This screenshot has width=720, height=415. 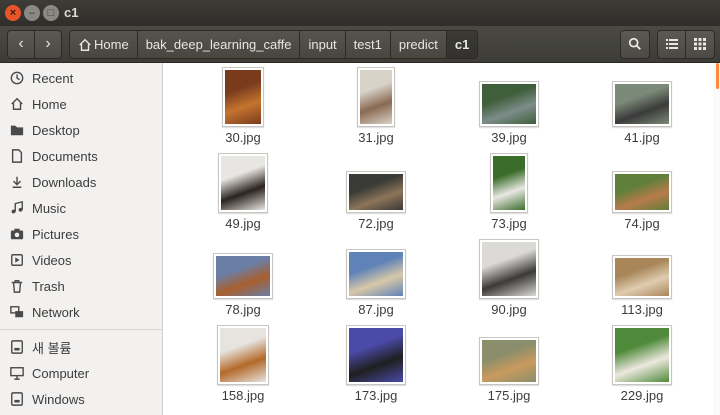 I want to click on grid-view-icon, so click(x=700, y=44).